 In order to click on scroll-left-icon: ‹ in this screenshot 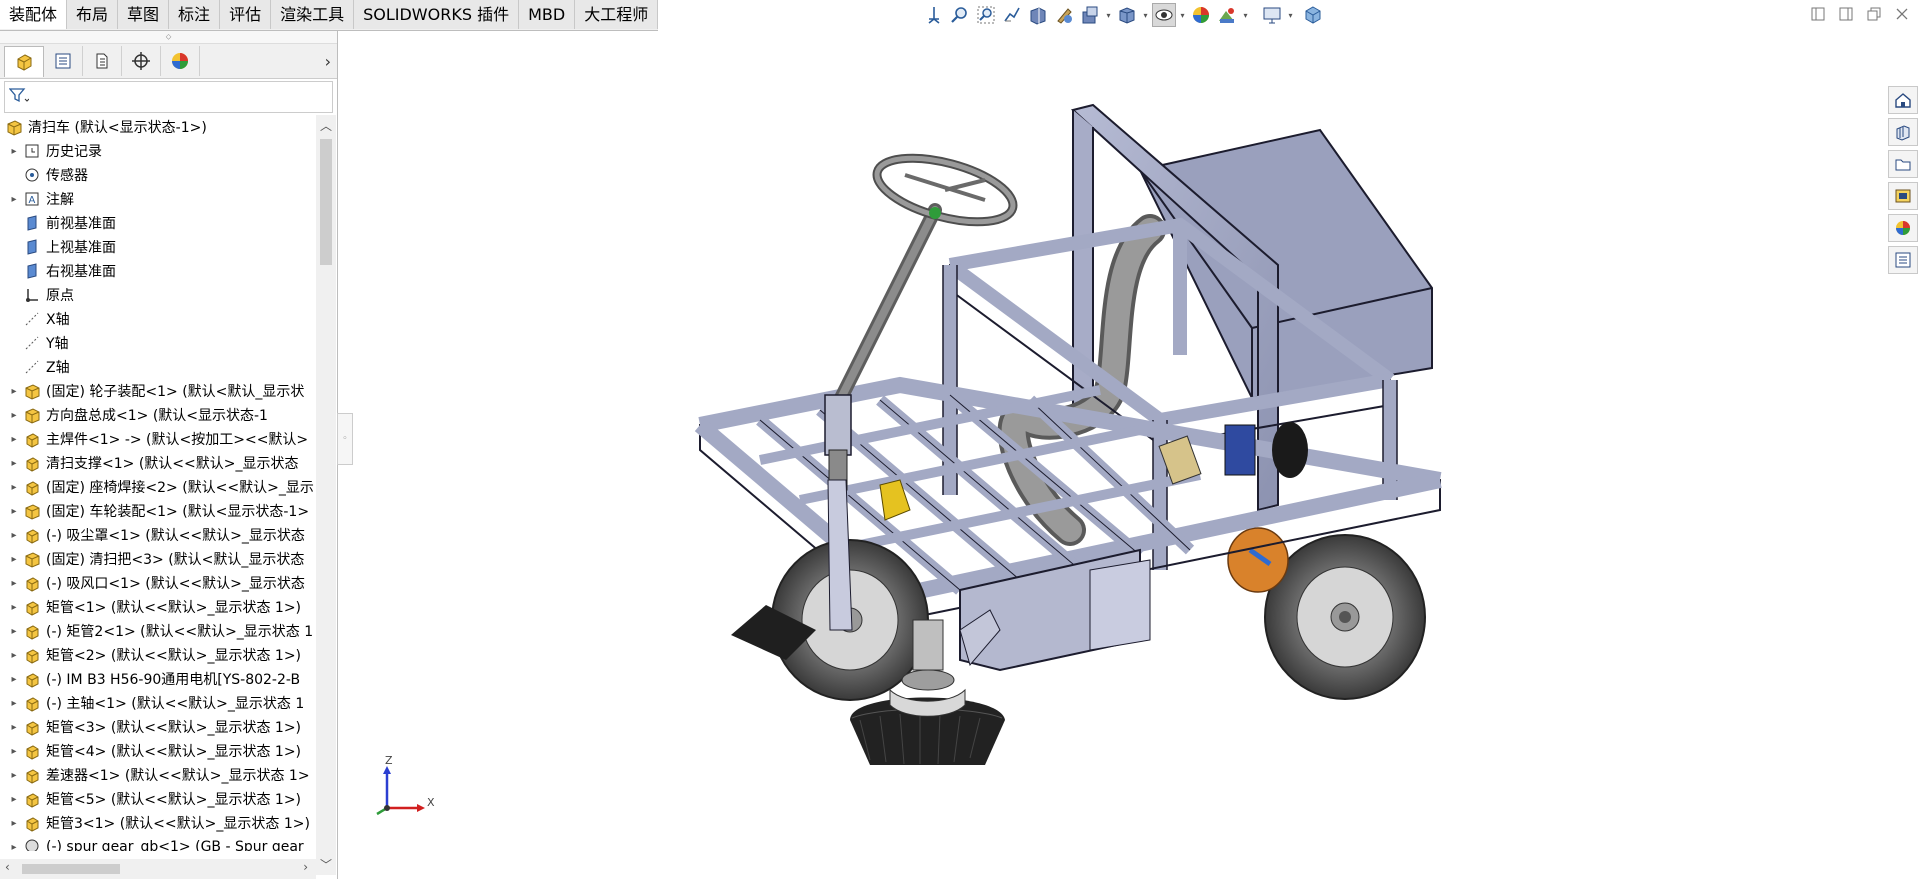, I will do `click(7, 867)`.